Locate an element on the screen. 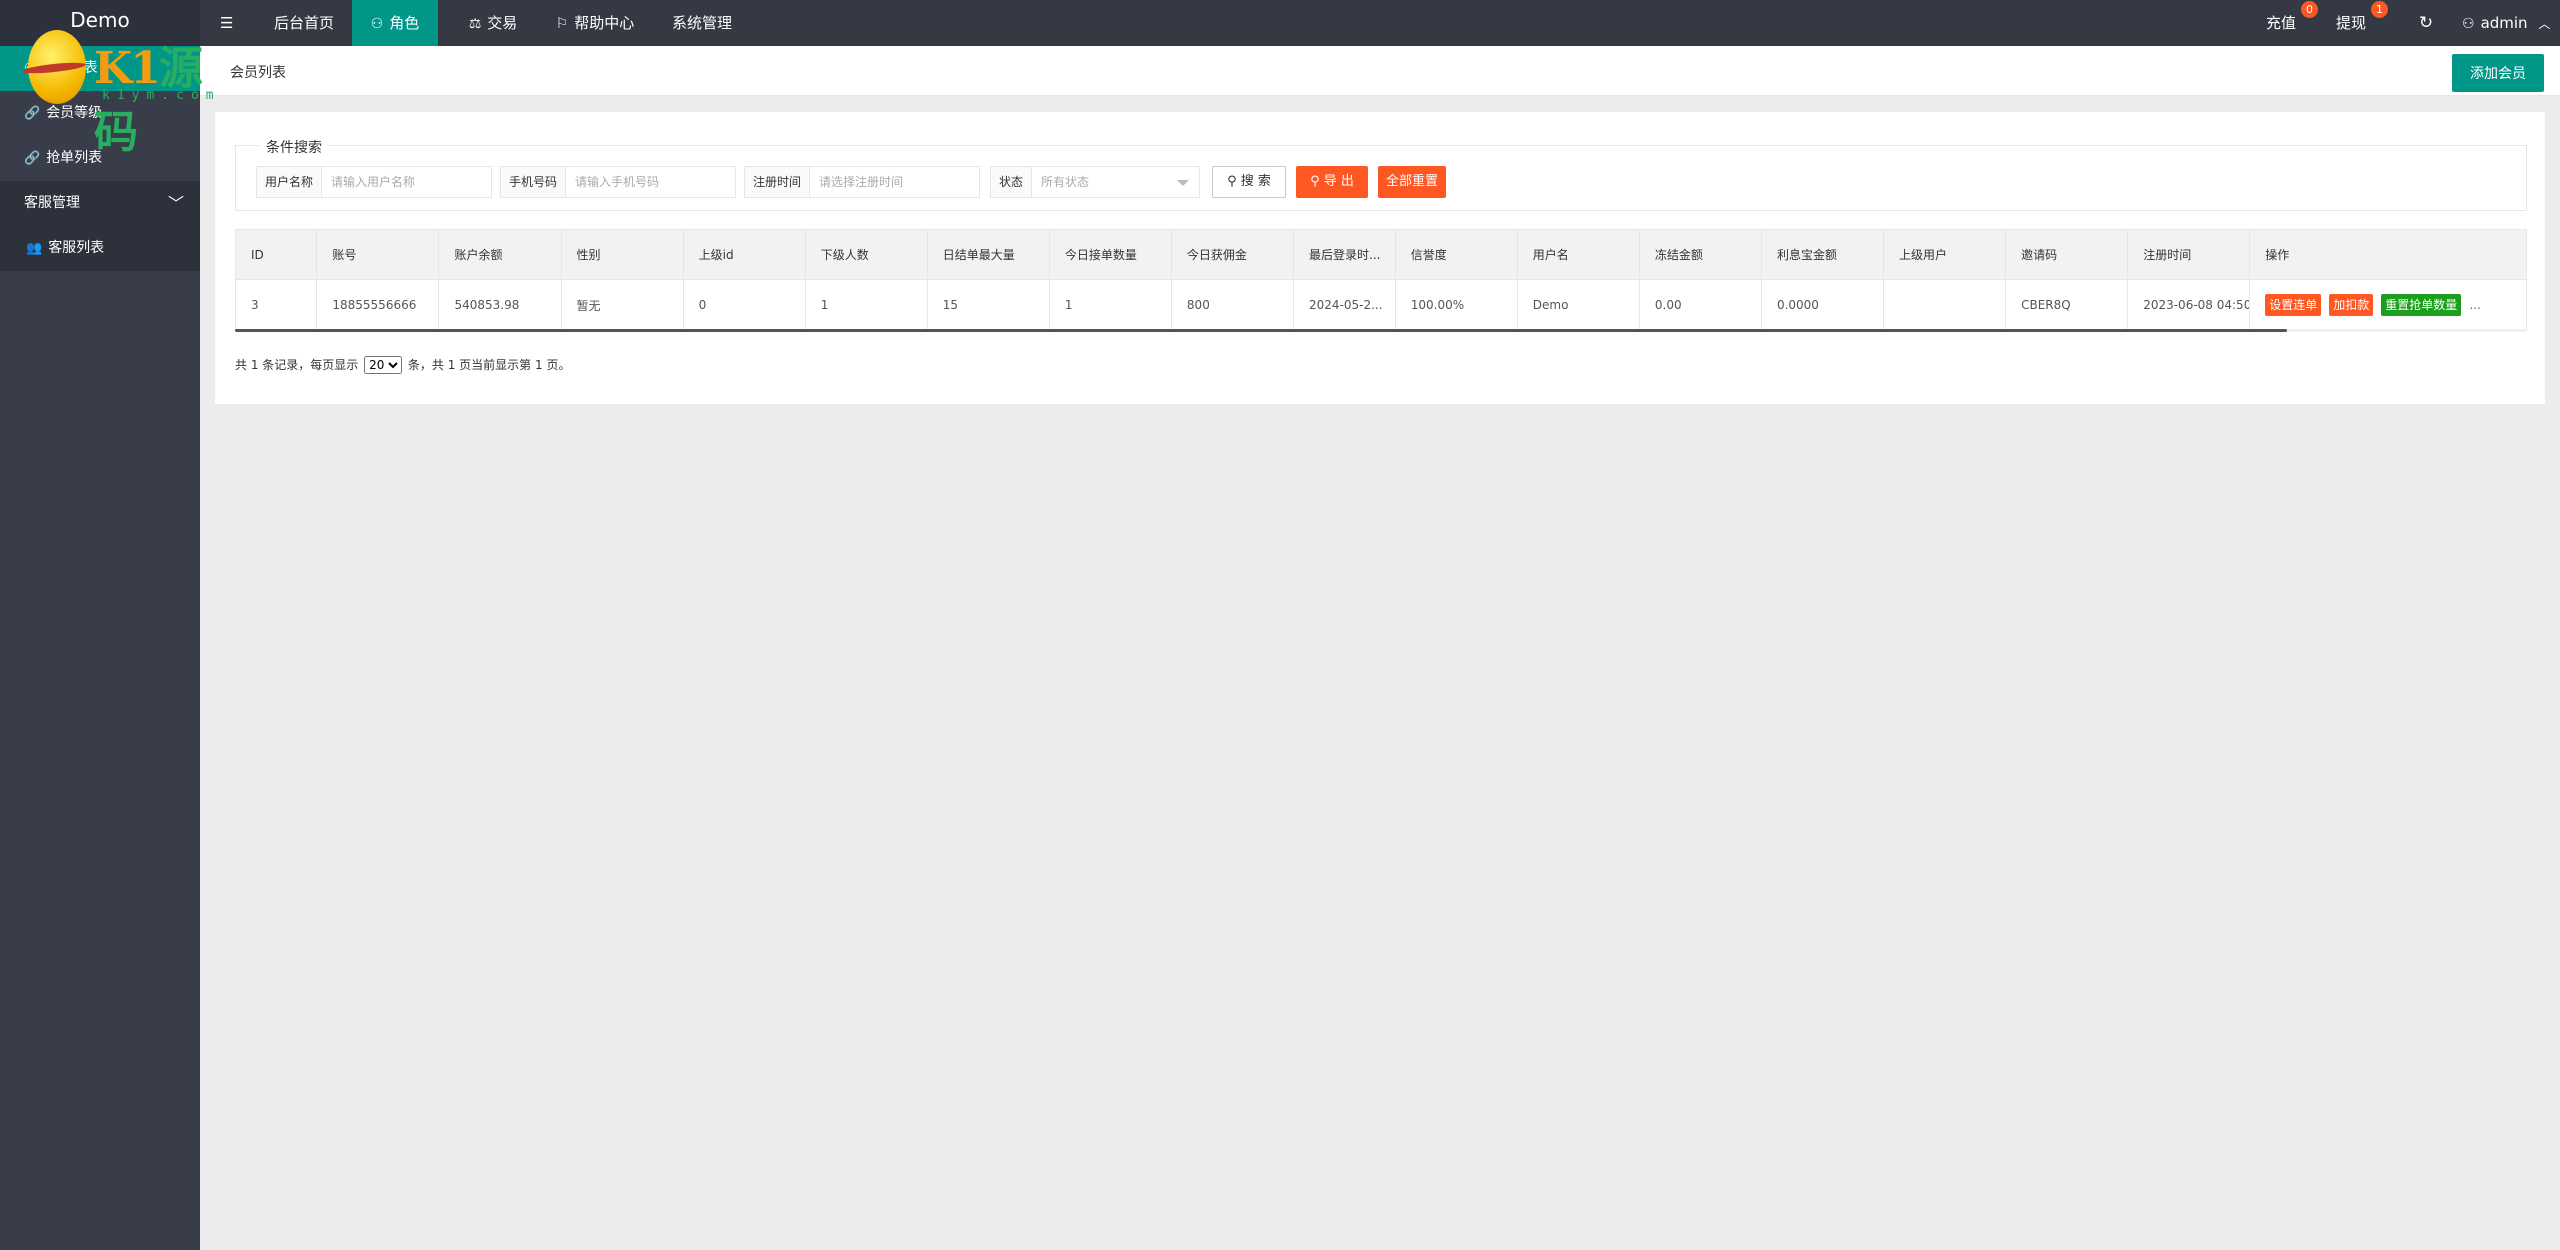 The image size is (2560, 1250). reset-grab-count-button: 重置抢单数量 is located at coordinates (2421, 305).